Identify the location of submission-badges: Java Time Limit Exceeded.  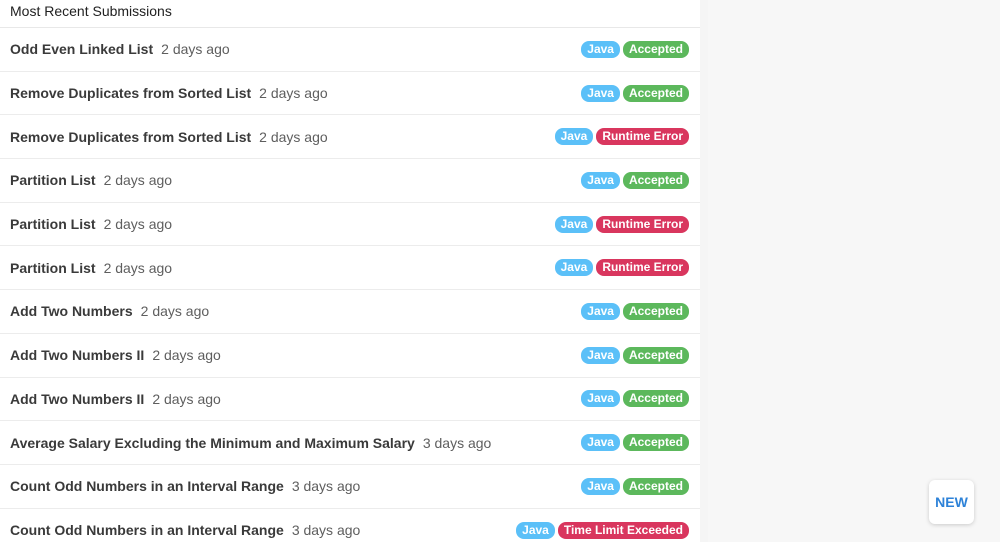
(602, 530).